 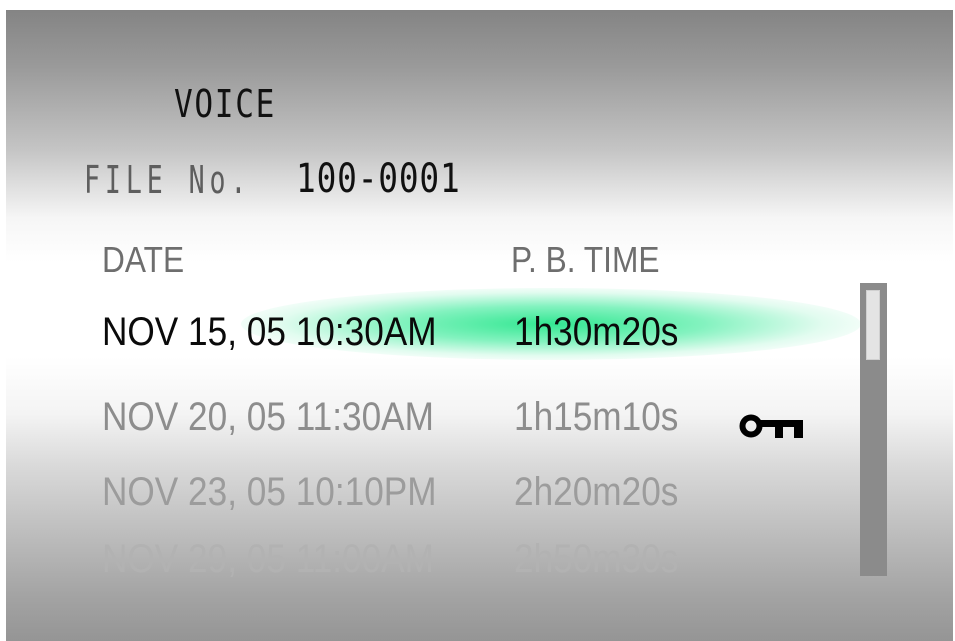 What do you see at coordinates (143, 259) in the screenshot?
I see `date-column-header: DATE` at bounding box center [143, 259].